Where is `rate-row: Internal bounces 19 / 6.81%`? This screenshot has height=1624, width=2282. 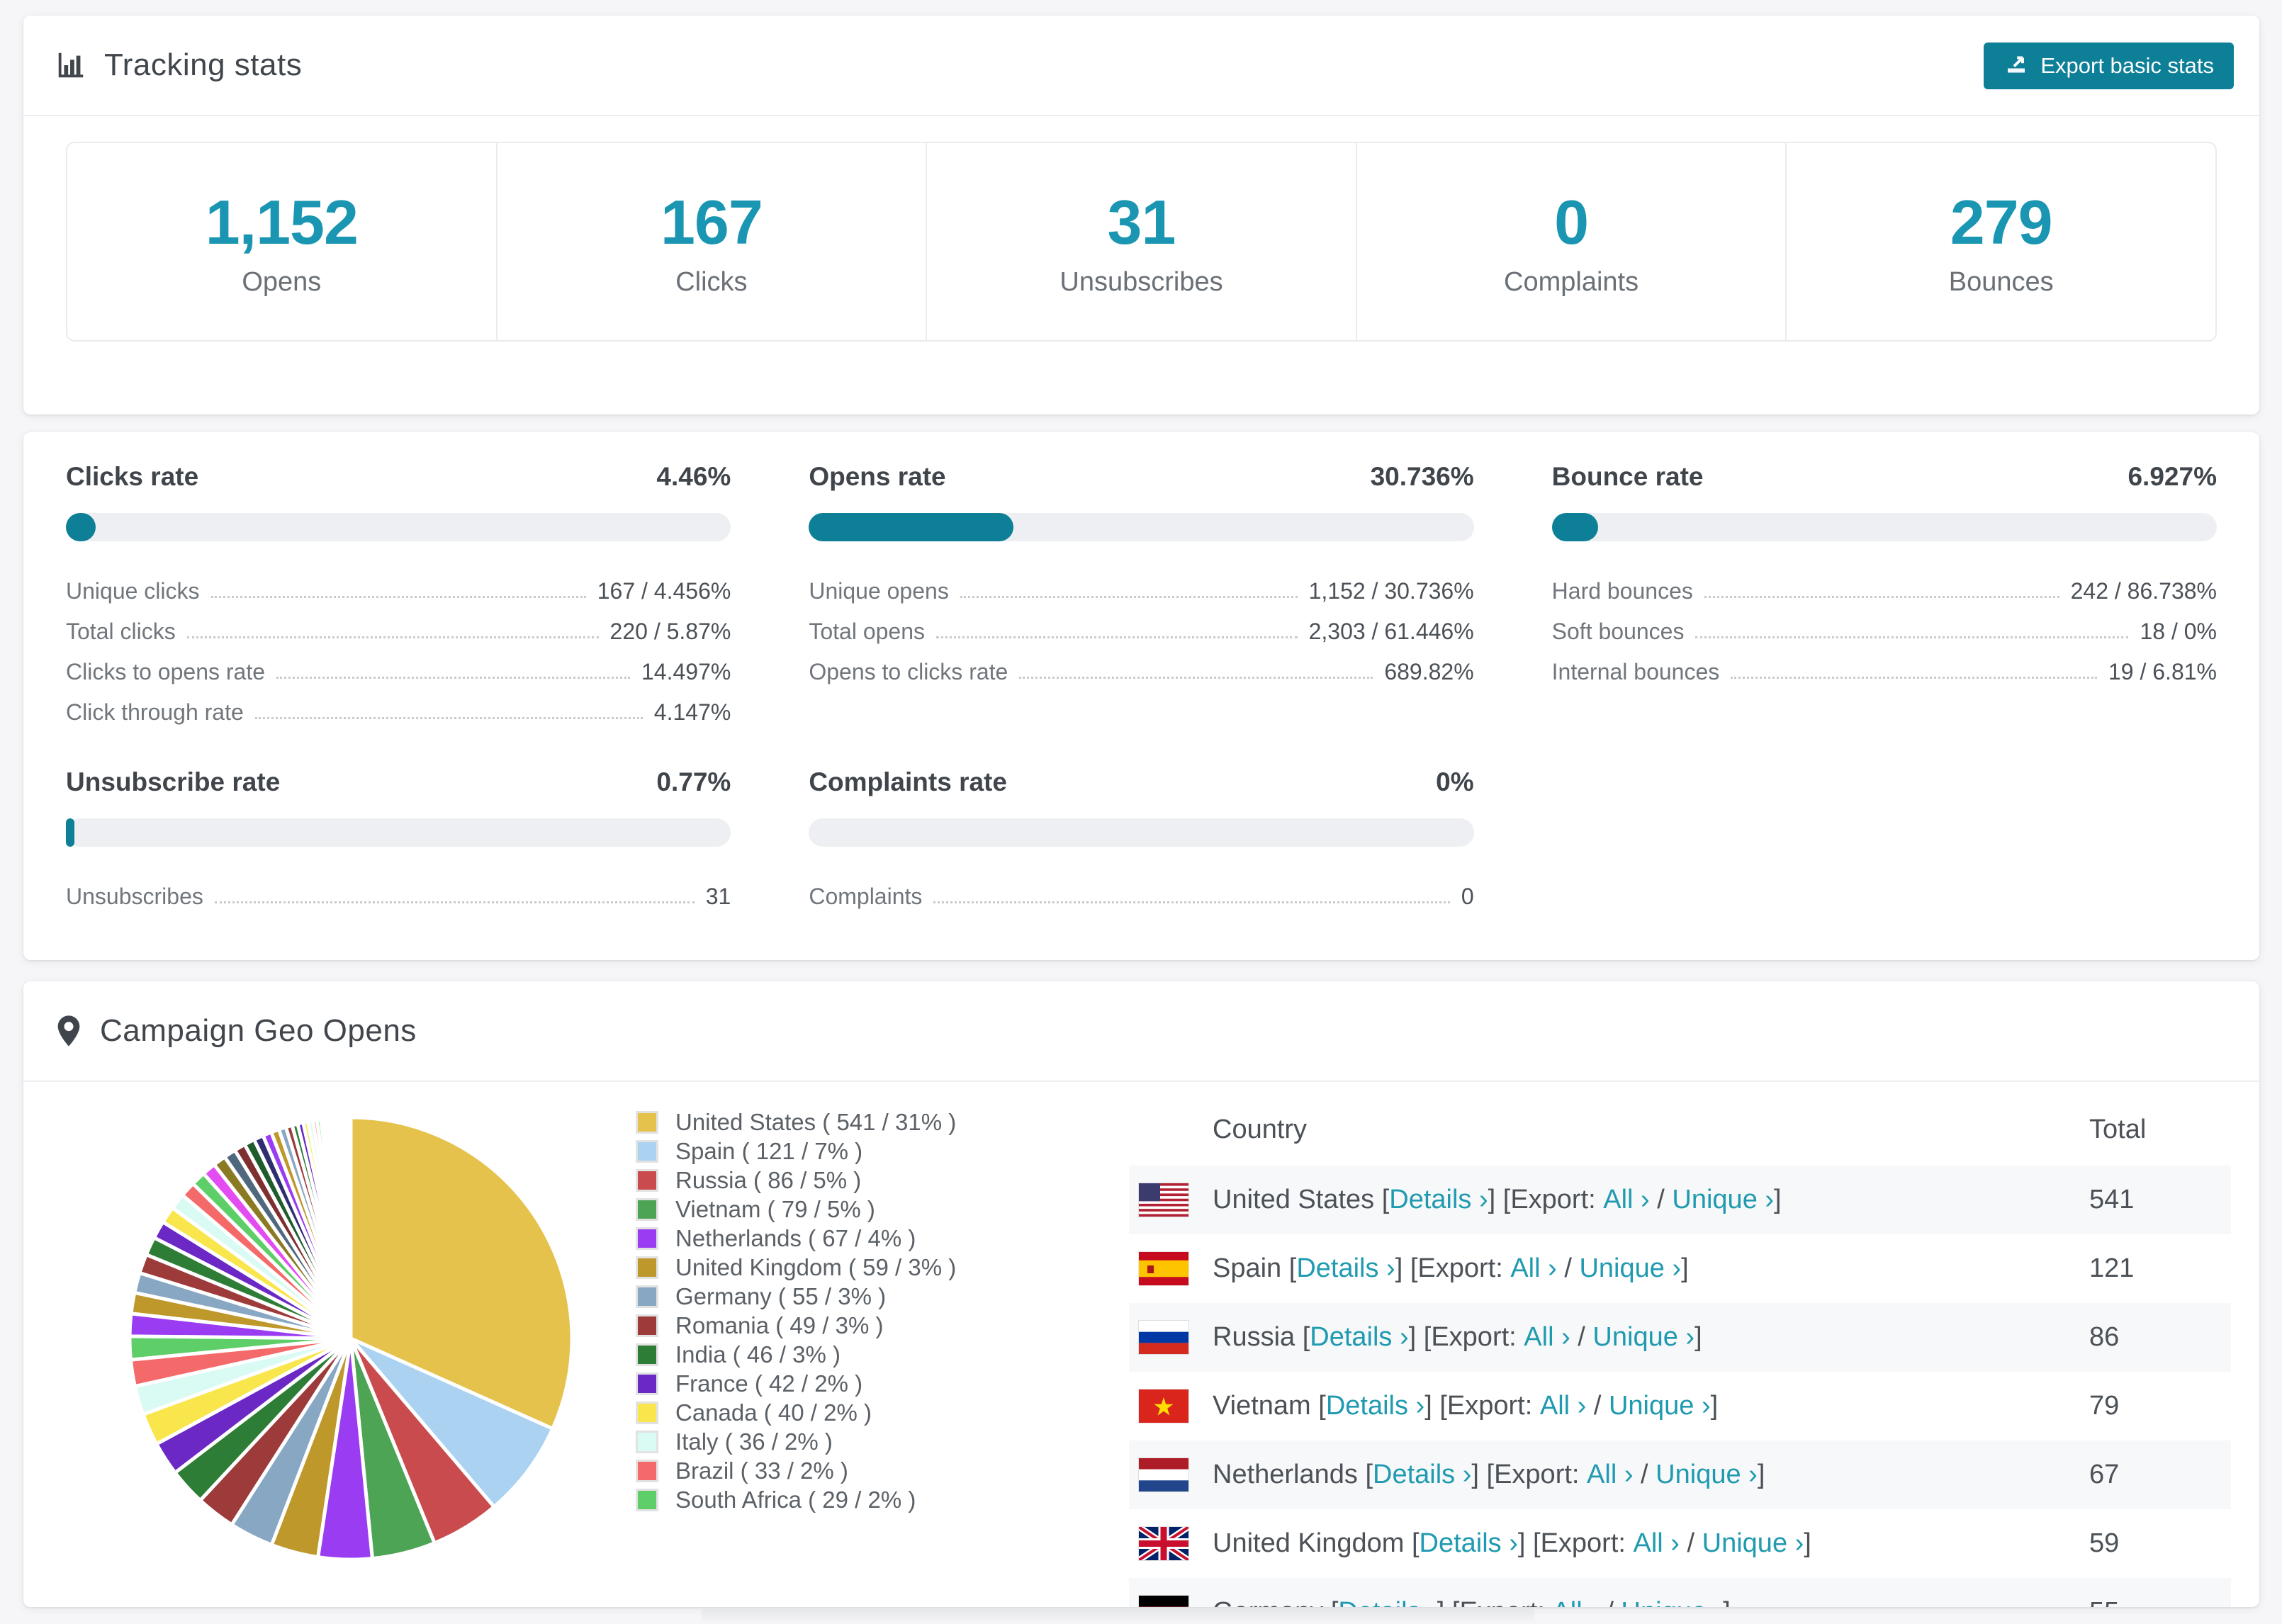 rate-row: Internal bounces 19 / 6.81% is located at coordinates (1884, 668).